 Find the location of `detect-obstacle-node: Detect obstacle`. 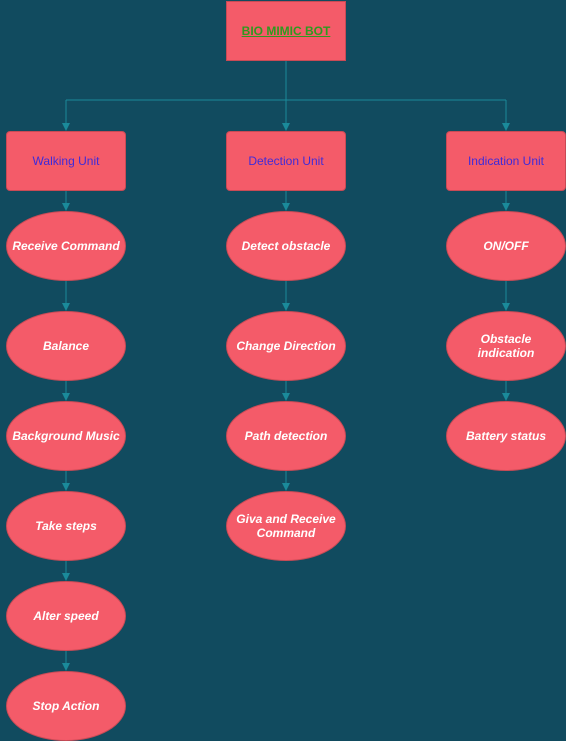

detect-obstacle-node: Detect obstacle is located at coordinates (286, 246).